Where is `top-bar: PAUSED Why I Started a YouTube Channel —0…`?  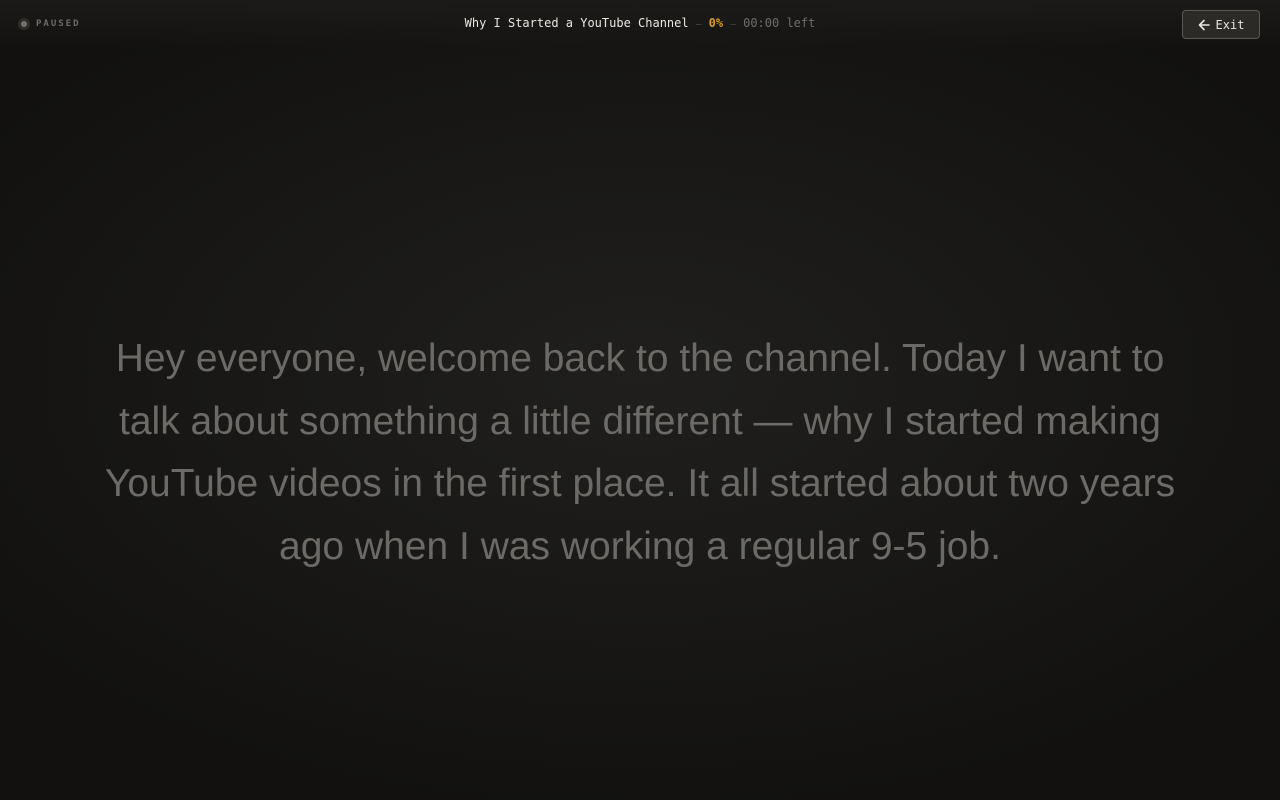 top-bar: PAUSED Why I Started a YouTube Channel —0… is located at coordinates (640, 24).